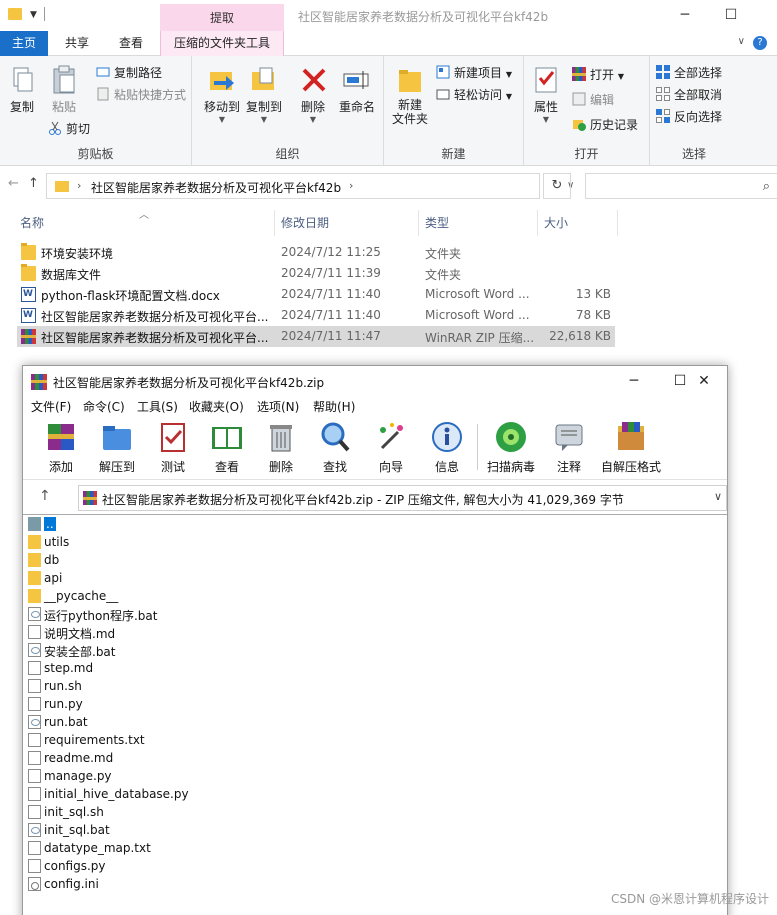 Image resolution: width=777 pixels, height=915 pixels. What do you see at coordinates (95, 154) in the screenshot?
I see `group-label-clipboard: 剪贴板` at bounding box center [95, 154].